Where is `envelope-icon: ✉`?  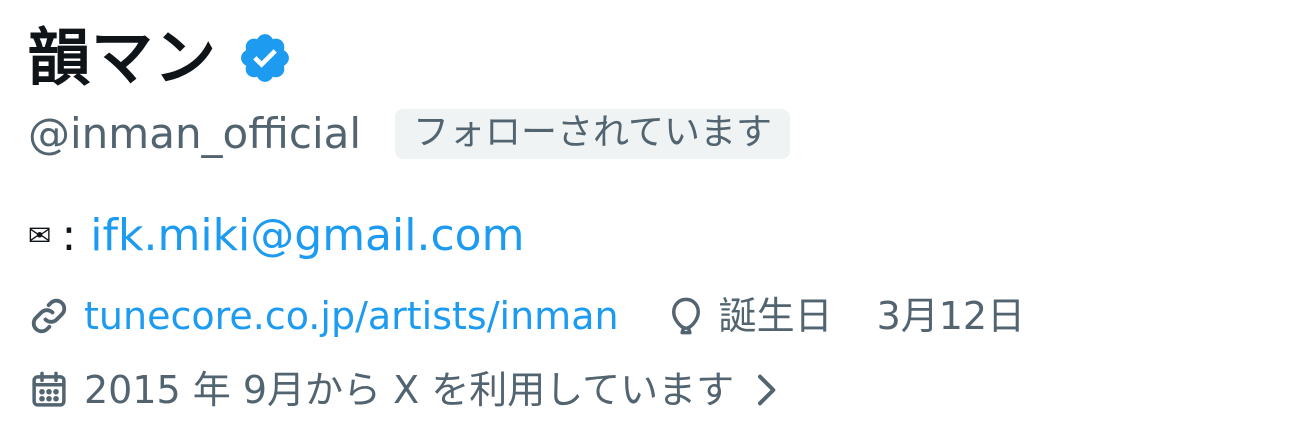
envelope-icon: ✉ is located at coordinates (40, 235).